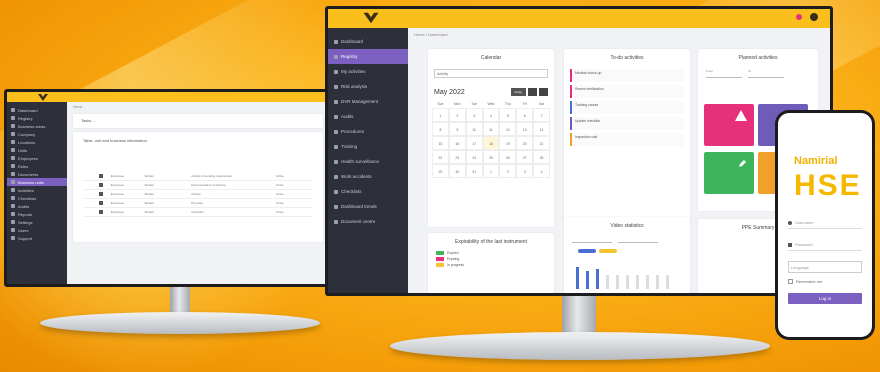 This screenshot has height=372, width=880. I want to click on main-sidebar-item: Dashboard trends, so click(368, 206).